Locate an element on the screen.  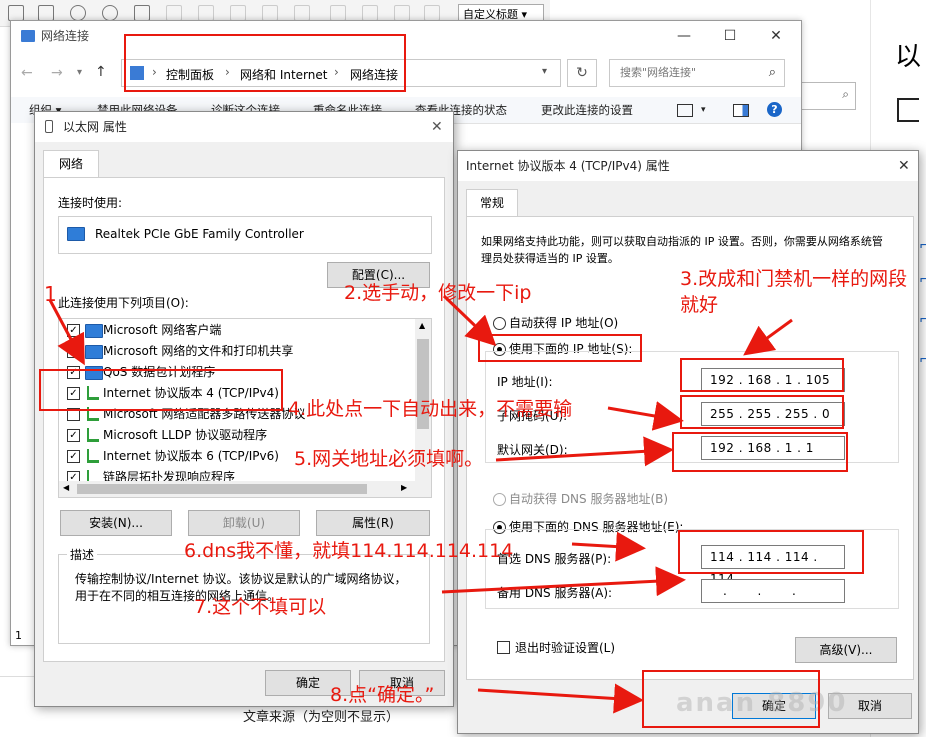
uninstall-button: 卸载(U) is located at coordinates (244, 523).